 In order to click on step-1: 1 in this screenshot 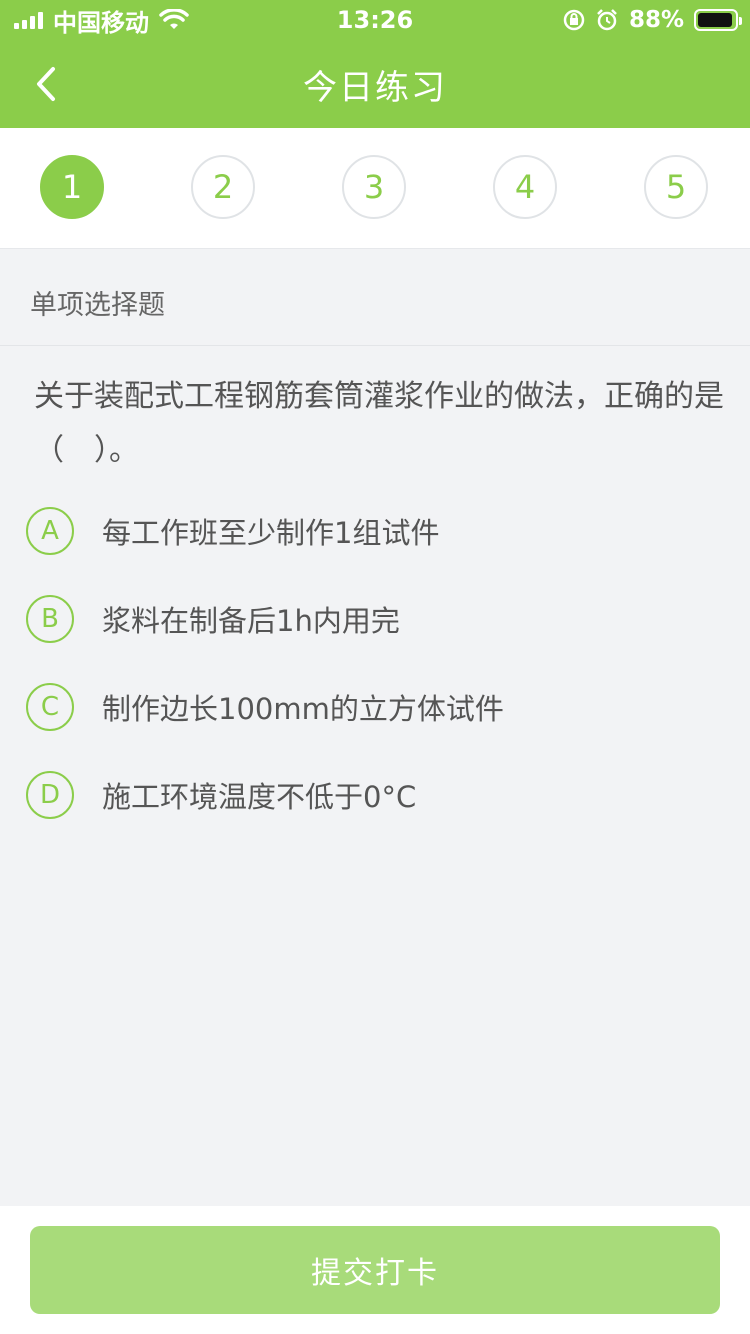, I will do `click(72, 187)`.